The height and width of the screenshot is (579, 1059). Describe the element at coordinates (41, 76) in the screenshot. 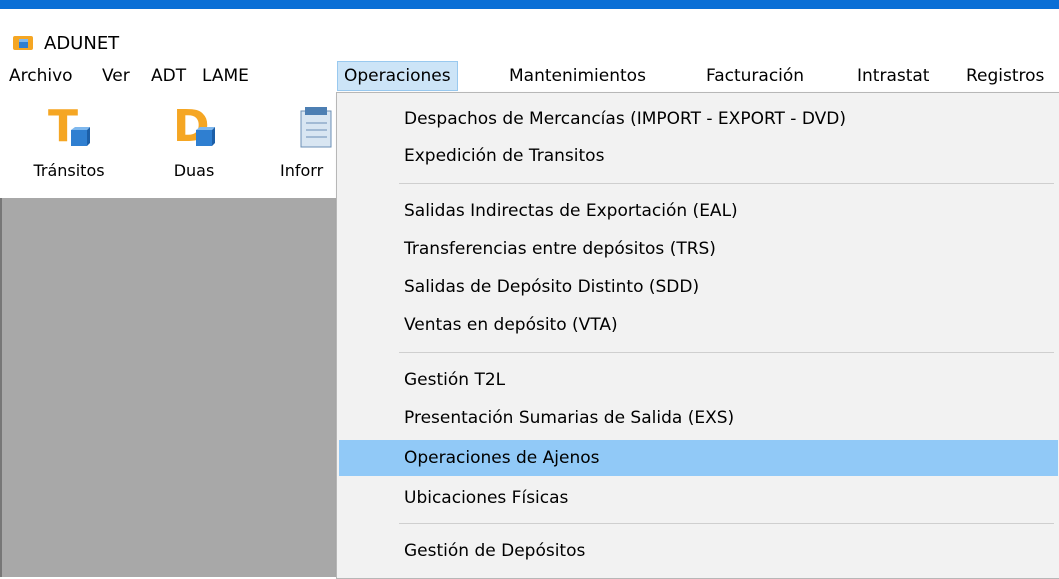

I see `menu-archivo: Archivo` at that location.